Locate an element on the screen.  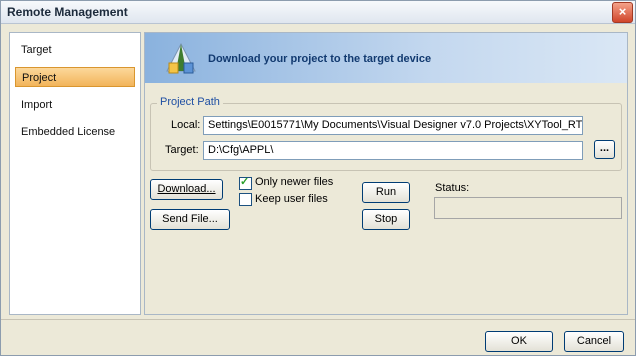
only-newer-checkbox: ✓ is located at coordinates (245, 183).